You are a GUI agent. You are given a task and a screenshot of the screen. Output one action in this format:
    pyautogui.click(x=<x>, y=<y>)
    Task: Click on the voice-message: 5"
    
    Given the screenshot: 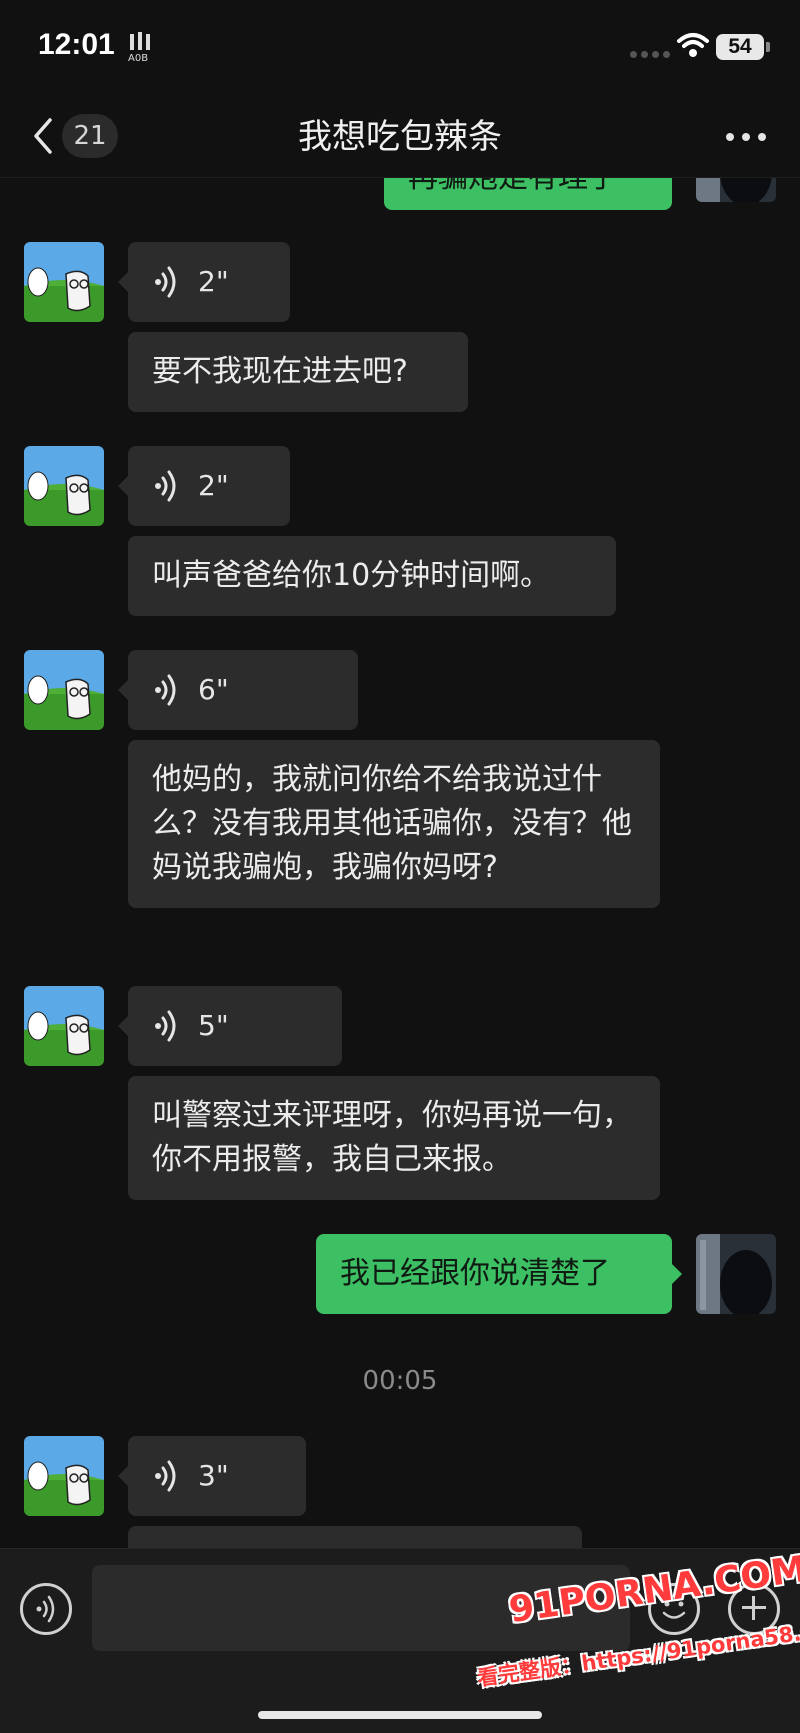 What is the action you would take?
    pyautogui.click(x=230, y=1026)
    